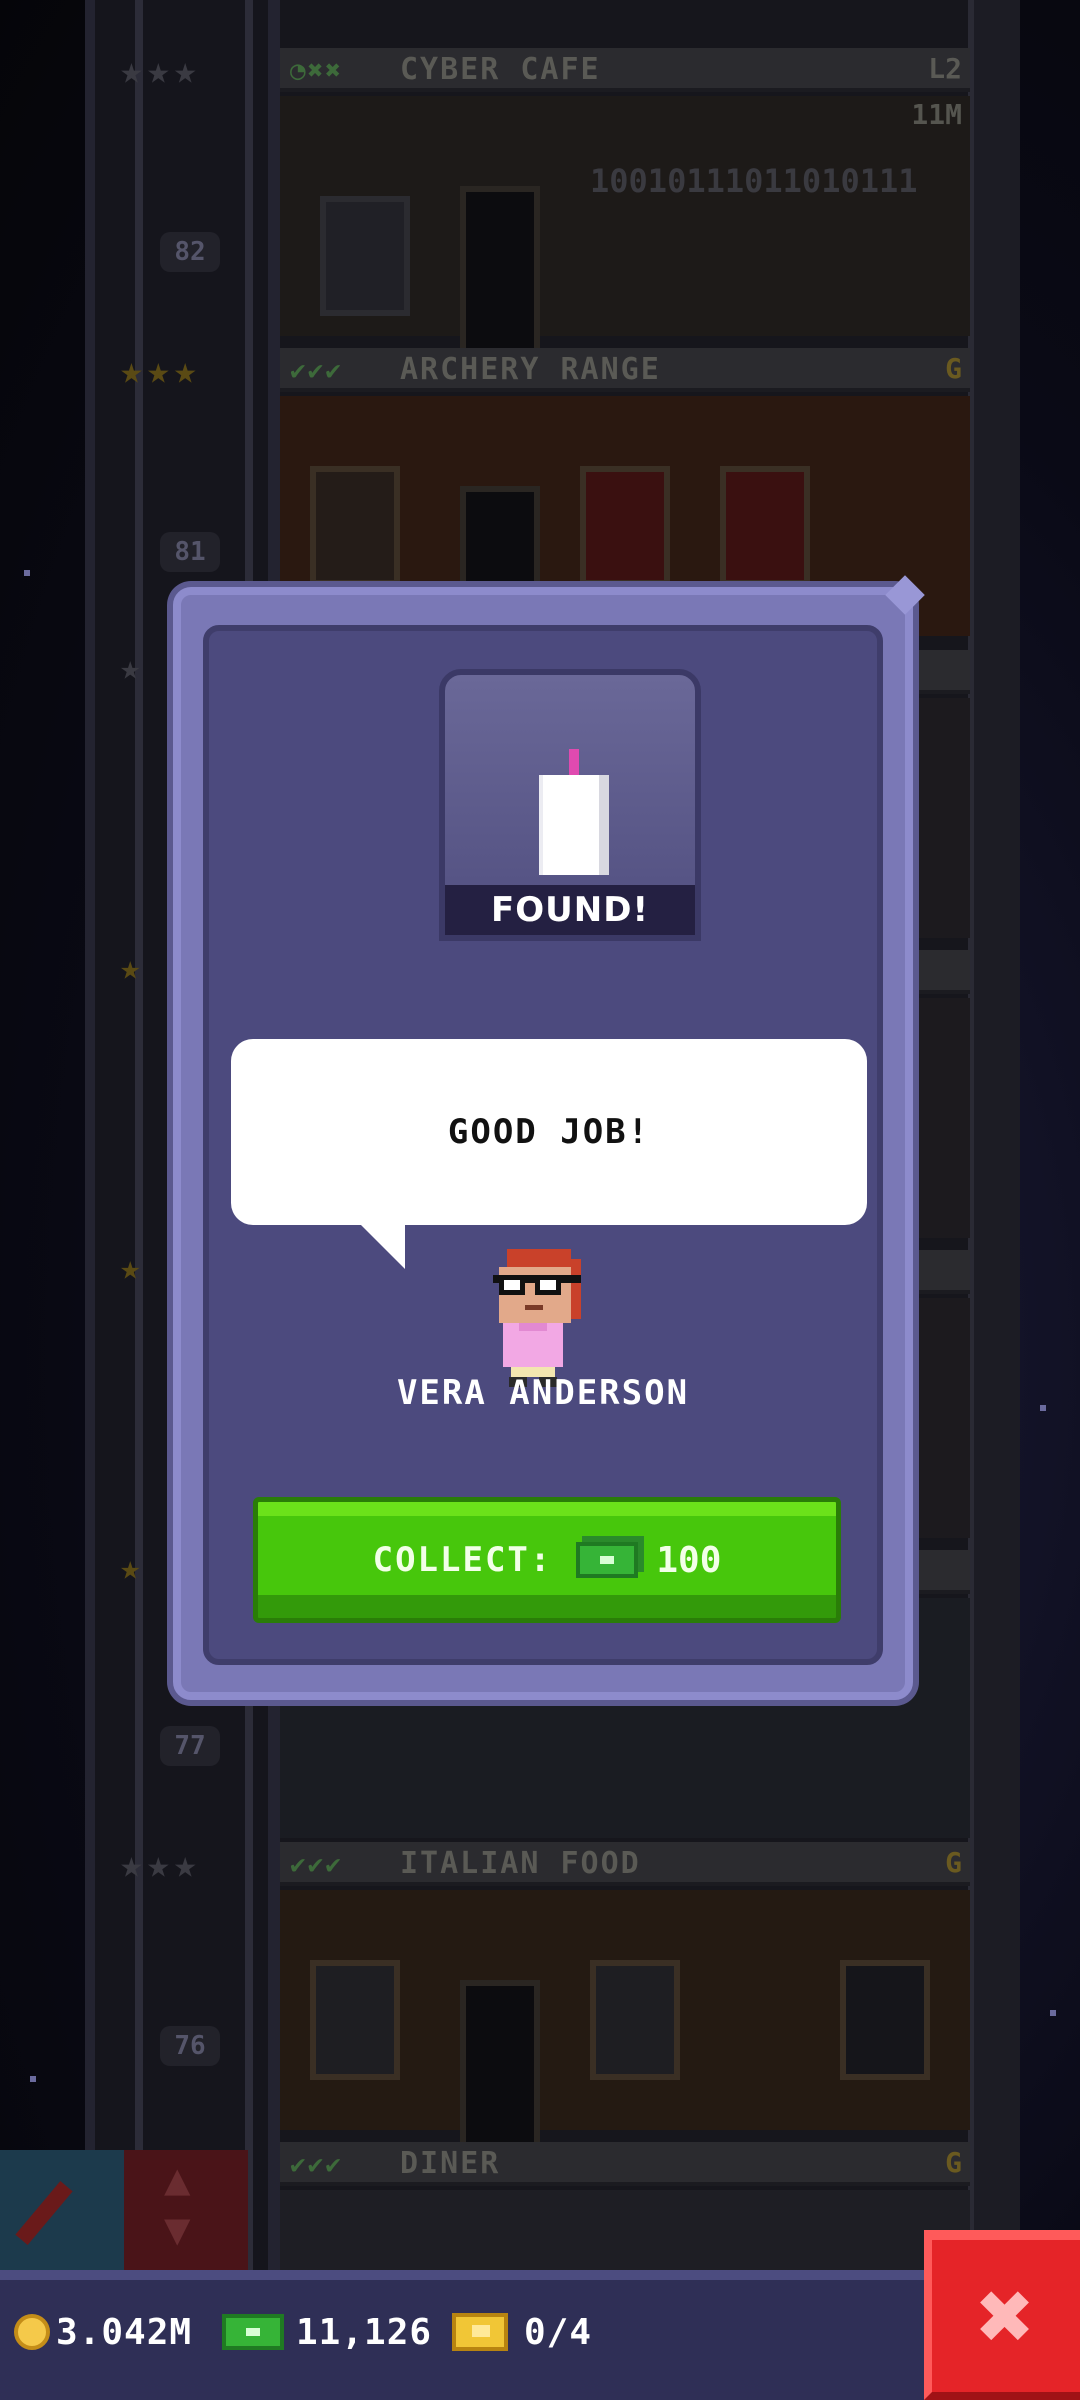 The image size is (1080, 2400). I want to click on computer-desk, so click(365, 256).